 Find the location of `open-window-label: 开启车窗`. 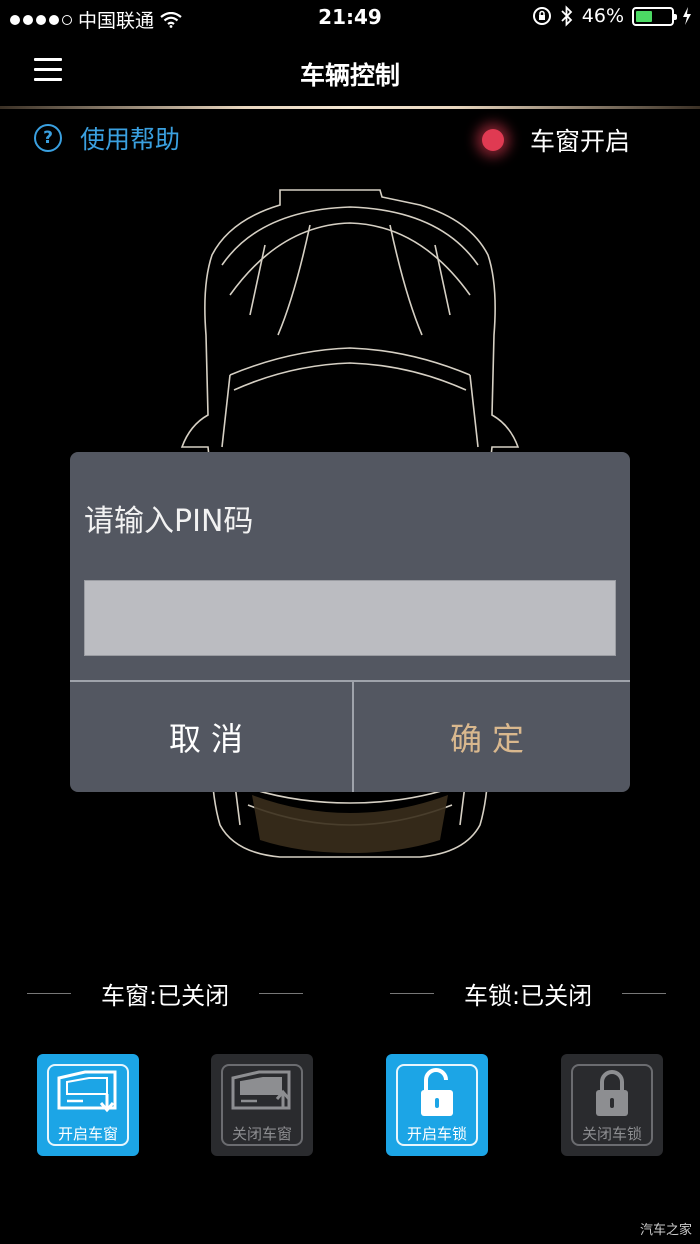

open-window-label: 开启车窗 is located at coordinates (87, 1134).